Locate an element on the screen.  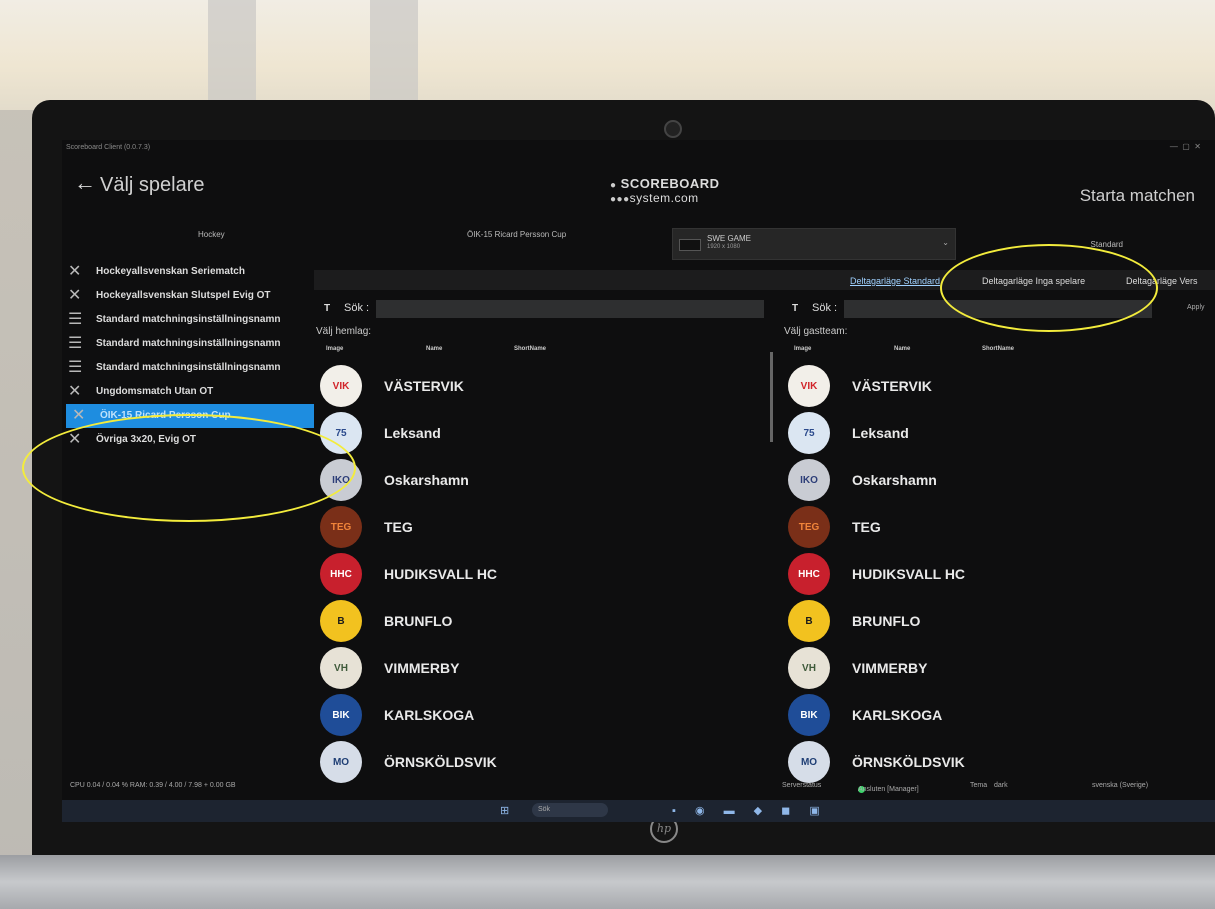
taskbar-app-icons: ▪ ◉ ▬ ◆ ◼ ▣ is located at coordinates (750, 810).